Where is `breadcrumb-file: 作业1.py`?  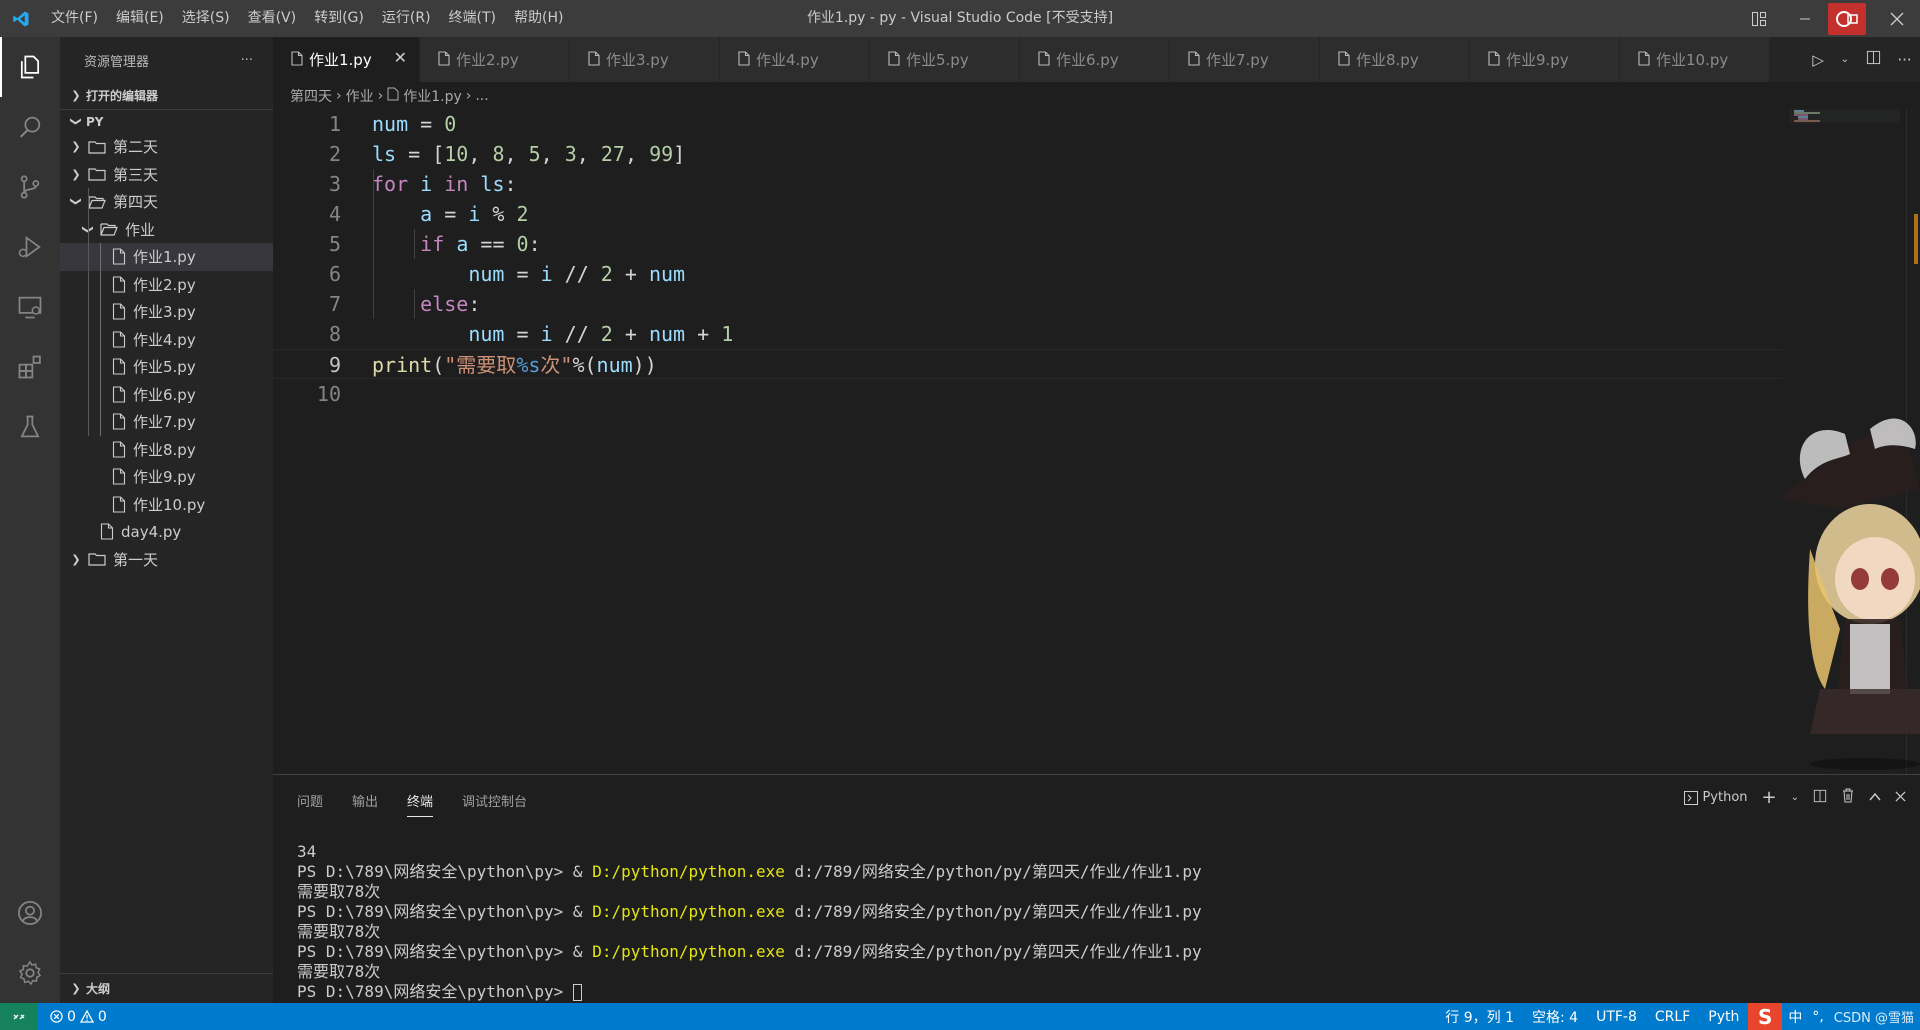
breadcrumb-file: 作业1.py is located at coordinates (432, 96).